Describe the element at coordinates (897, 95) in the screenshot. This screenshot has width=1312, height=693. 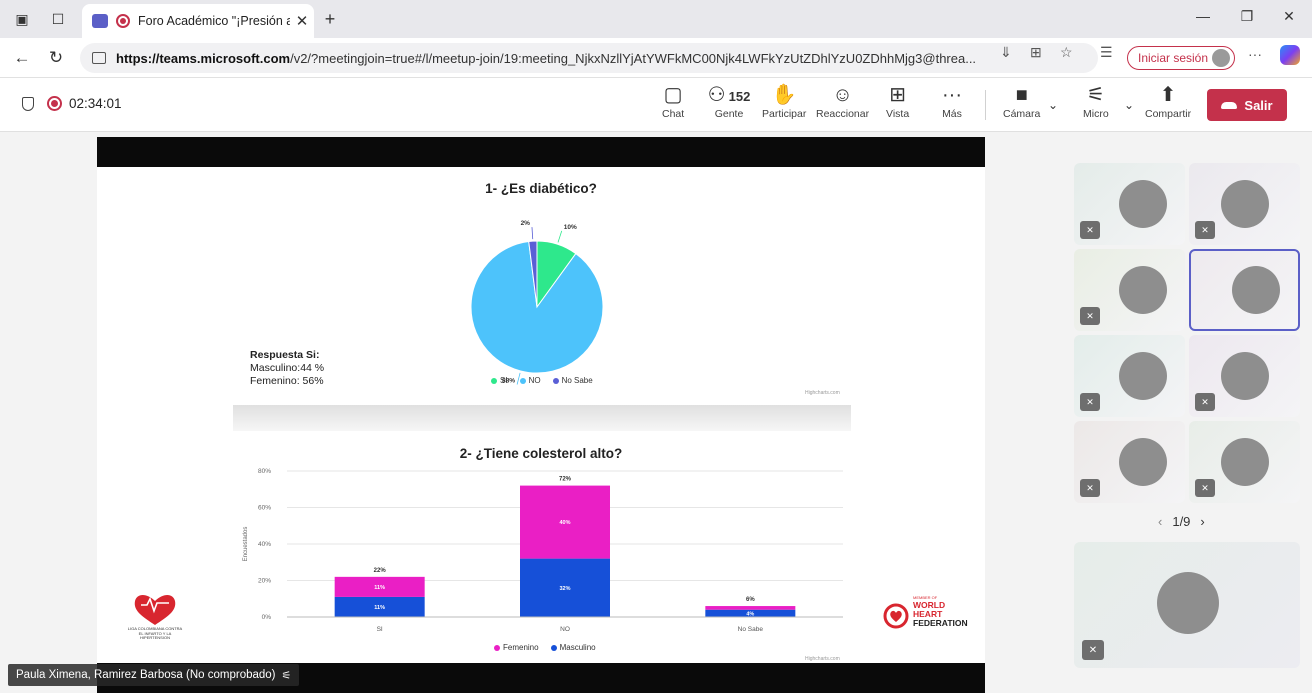
I see `grid-view-icon: ⊞` at that location.